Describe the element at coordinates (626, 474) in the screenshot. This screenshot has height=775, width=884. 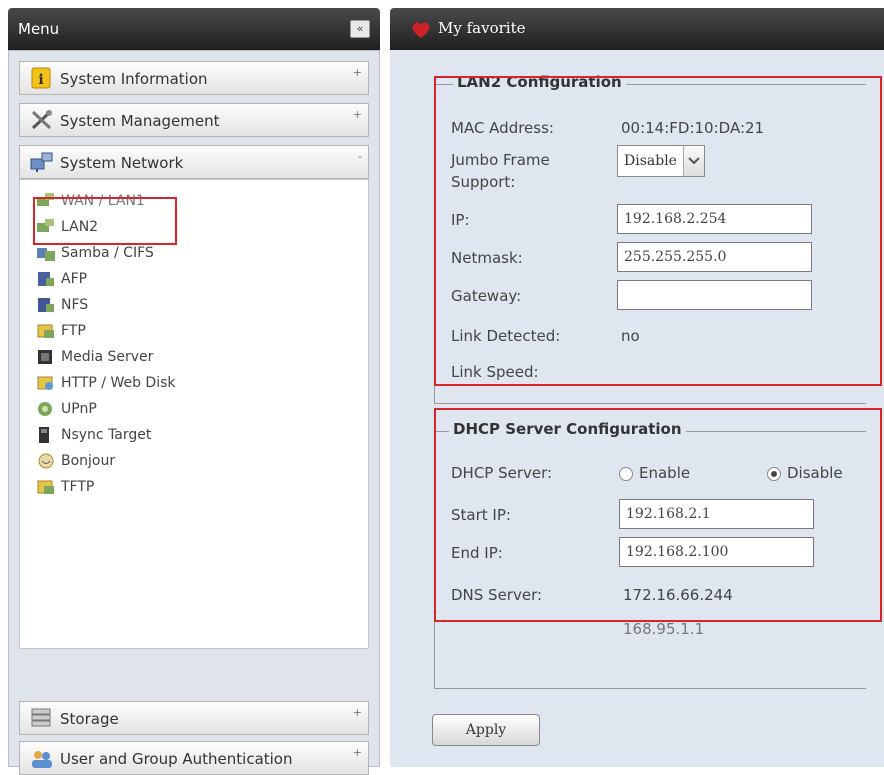
I see `dhcp-enable-radio` at that location.